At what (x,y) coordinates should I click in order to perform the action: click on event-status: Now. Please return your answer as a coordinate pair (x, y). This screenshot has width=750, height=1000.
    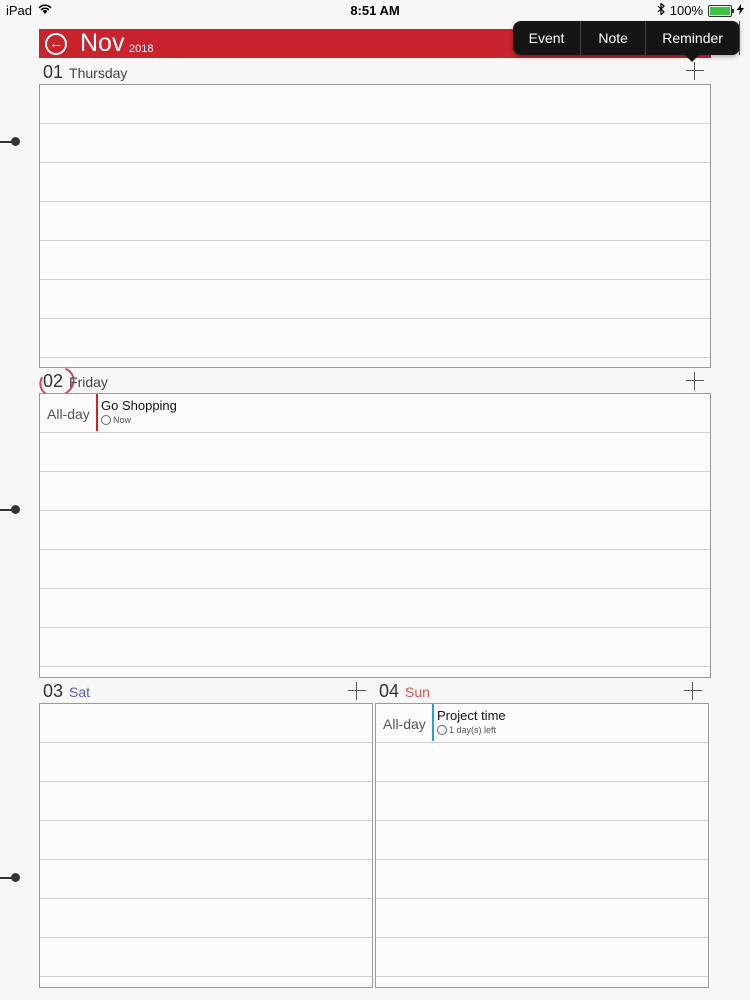
    Looking at the image, I should click on (122, 420).